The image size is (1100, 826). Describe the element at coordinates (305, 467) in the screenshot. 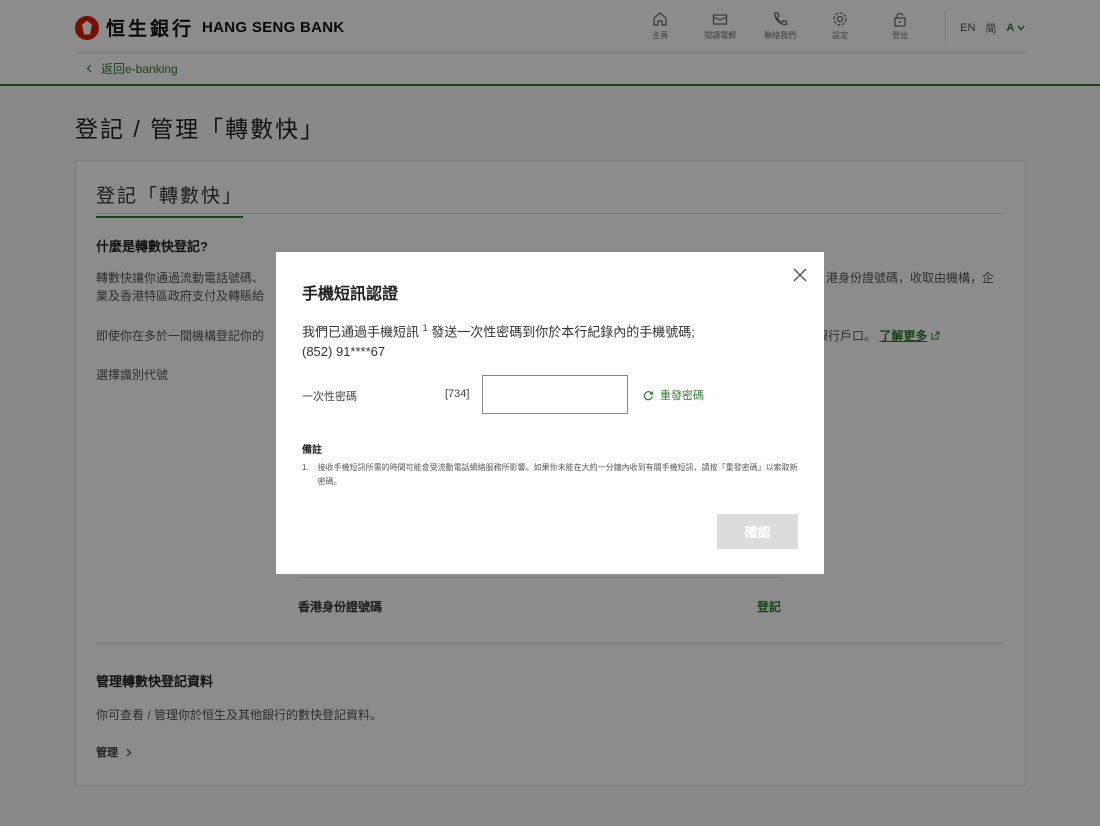

I see `note-number: 1.` at that location.